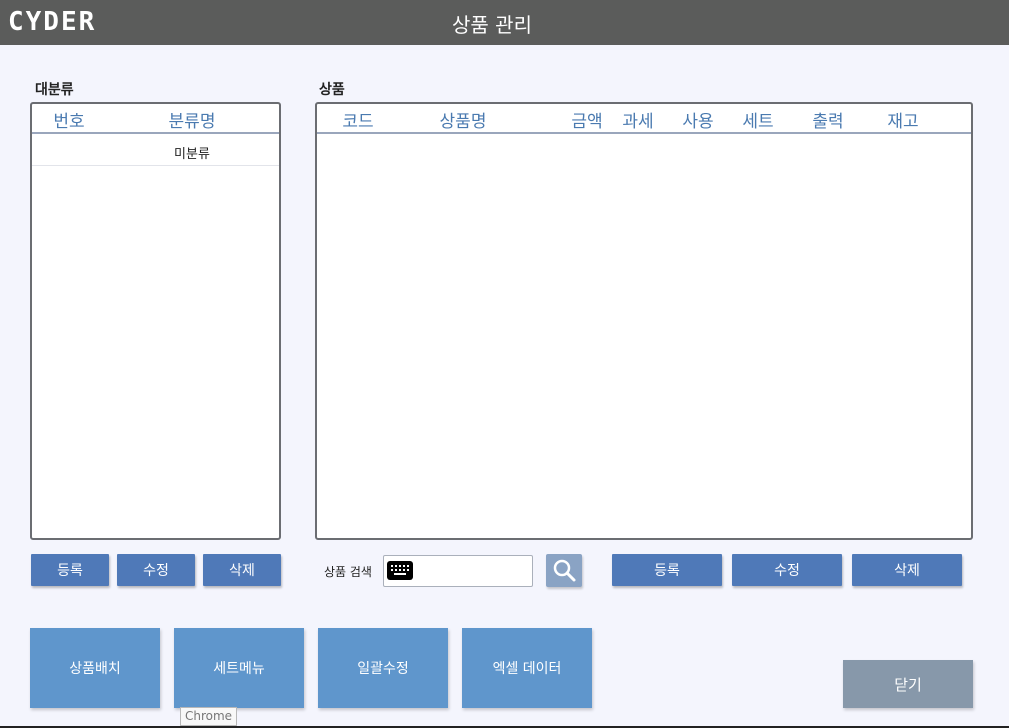 The height and width of the screenshot is (728, 1009). What do you see at coordinates (68, 119) in the screenshot?
I see `column-header-number: 번호` at bounding box center [68, 119].